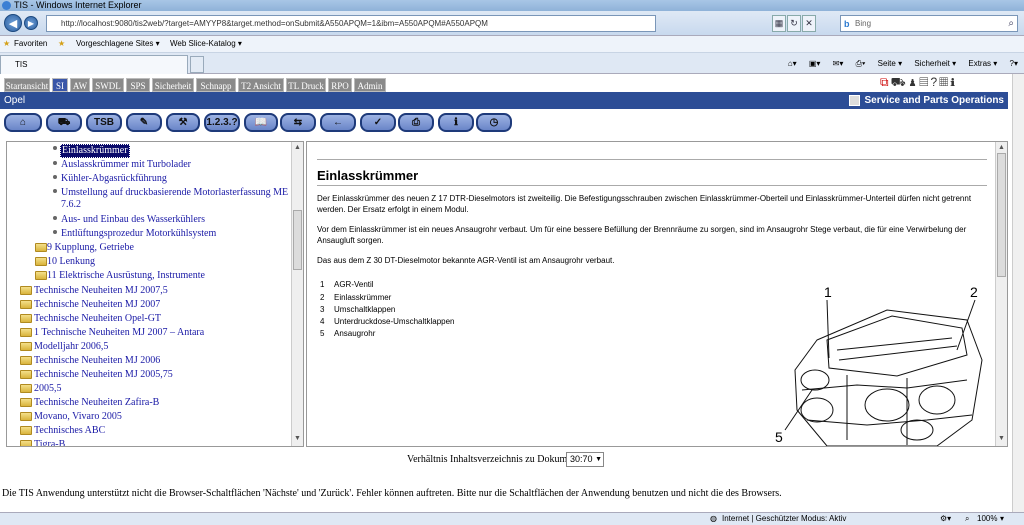 The image size is (1024, 525). Describe the element at coordinates (899, 82) in the screenshot. I see `car-icon: ⛟` at that location.